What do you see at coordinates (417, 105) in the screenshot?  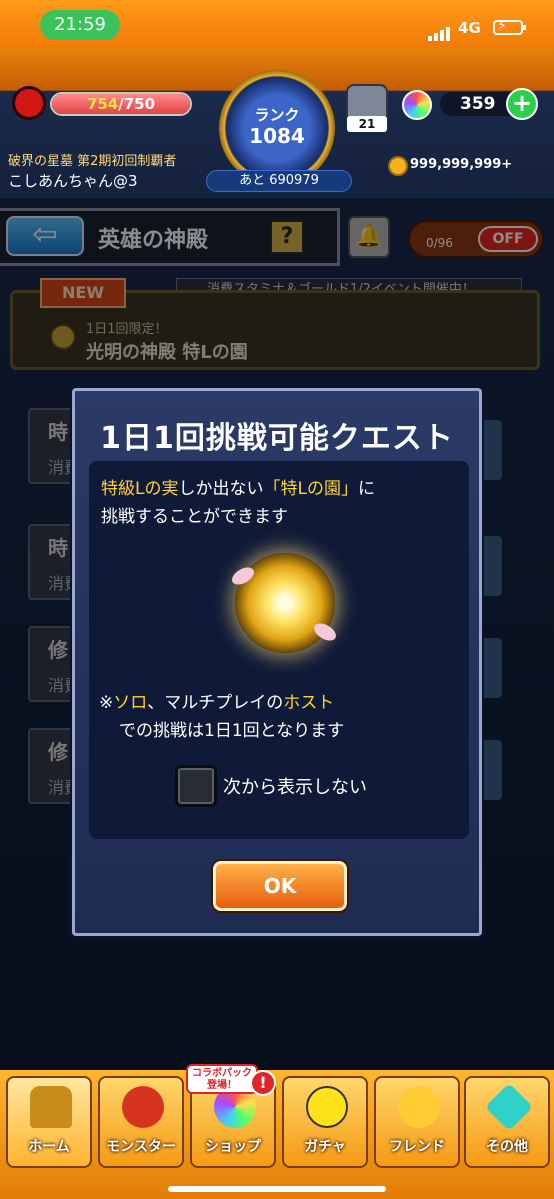 I see `orb-icon` at bounding box center [417, 105].